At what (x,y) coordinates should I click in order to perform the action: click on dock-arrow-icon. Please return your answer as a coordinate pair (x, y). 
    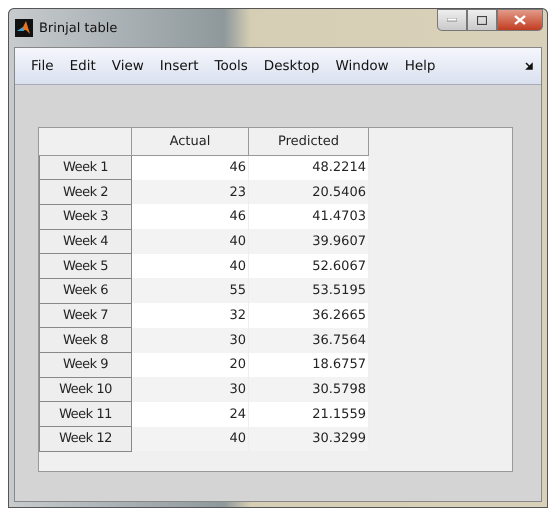
    Looking at the image, I should click on (529, 66).